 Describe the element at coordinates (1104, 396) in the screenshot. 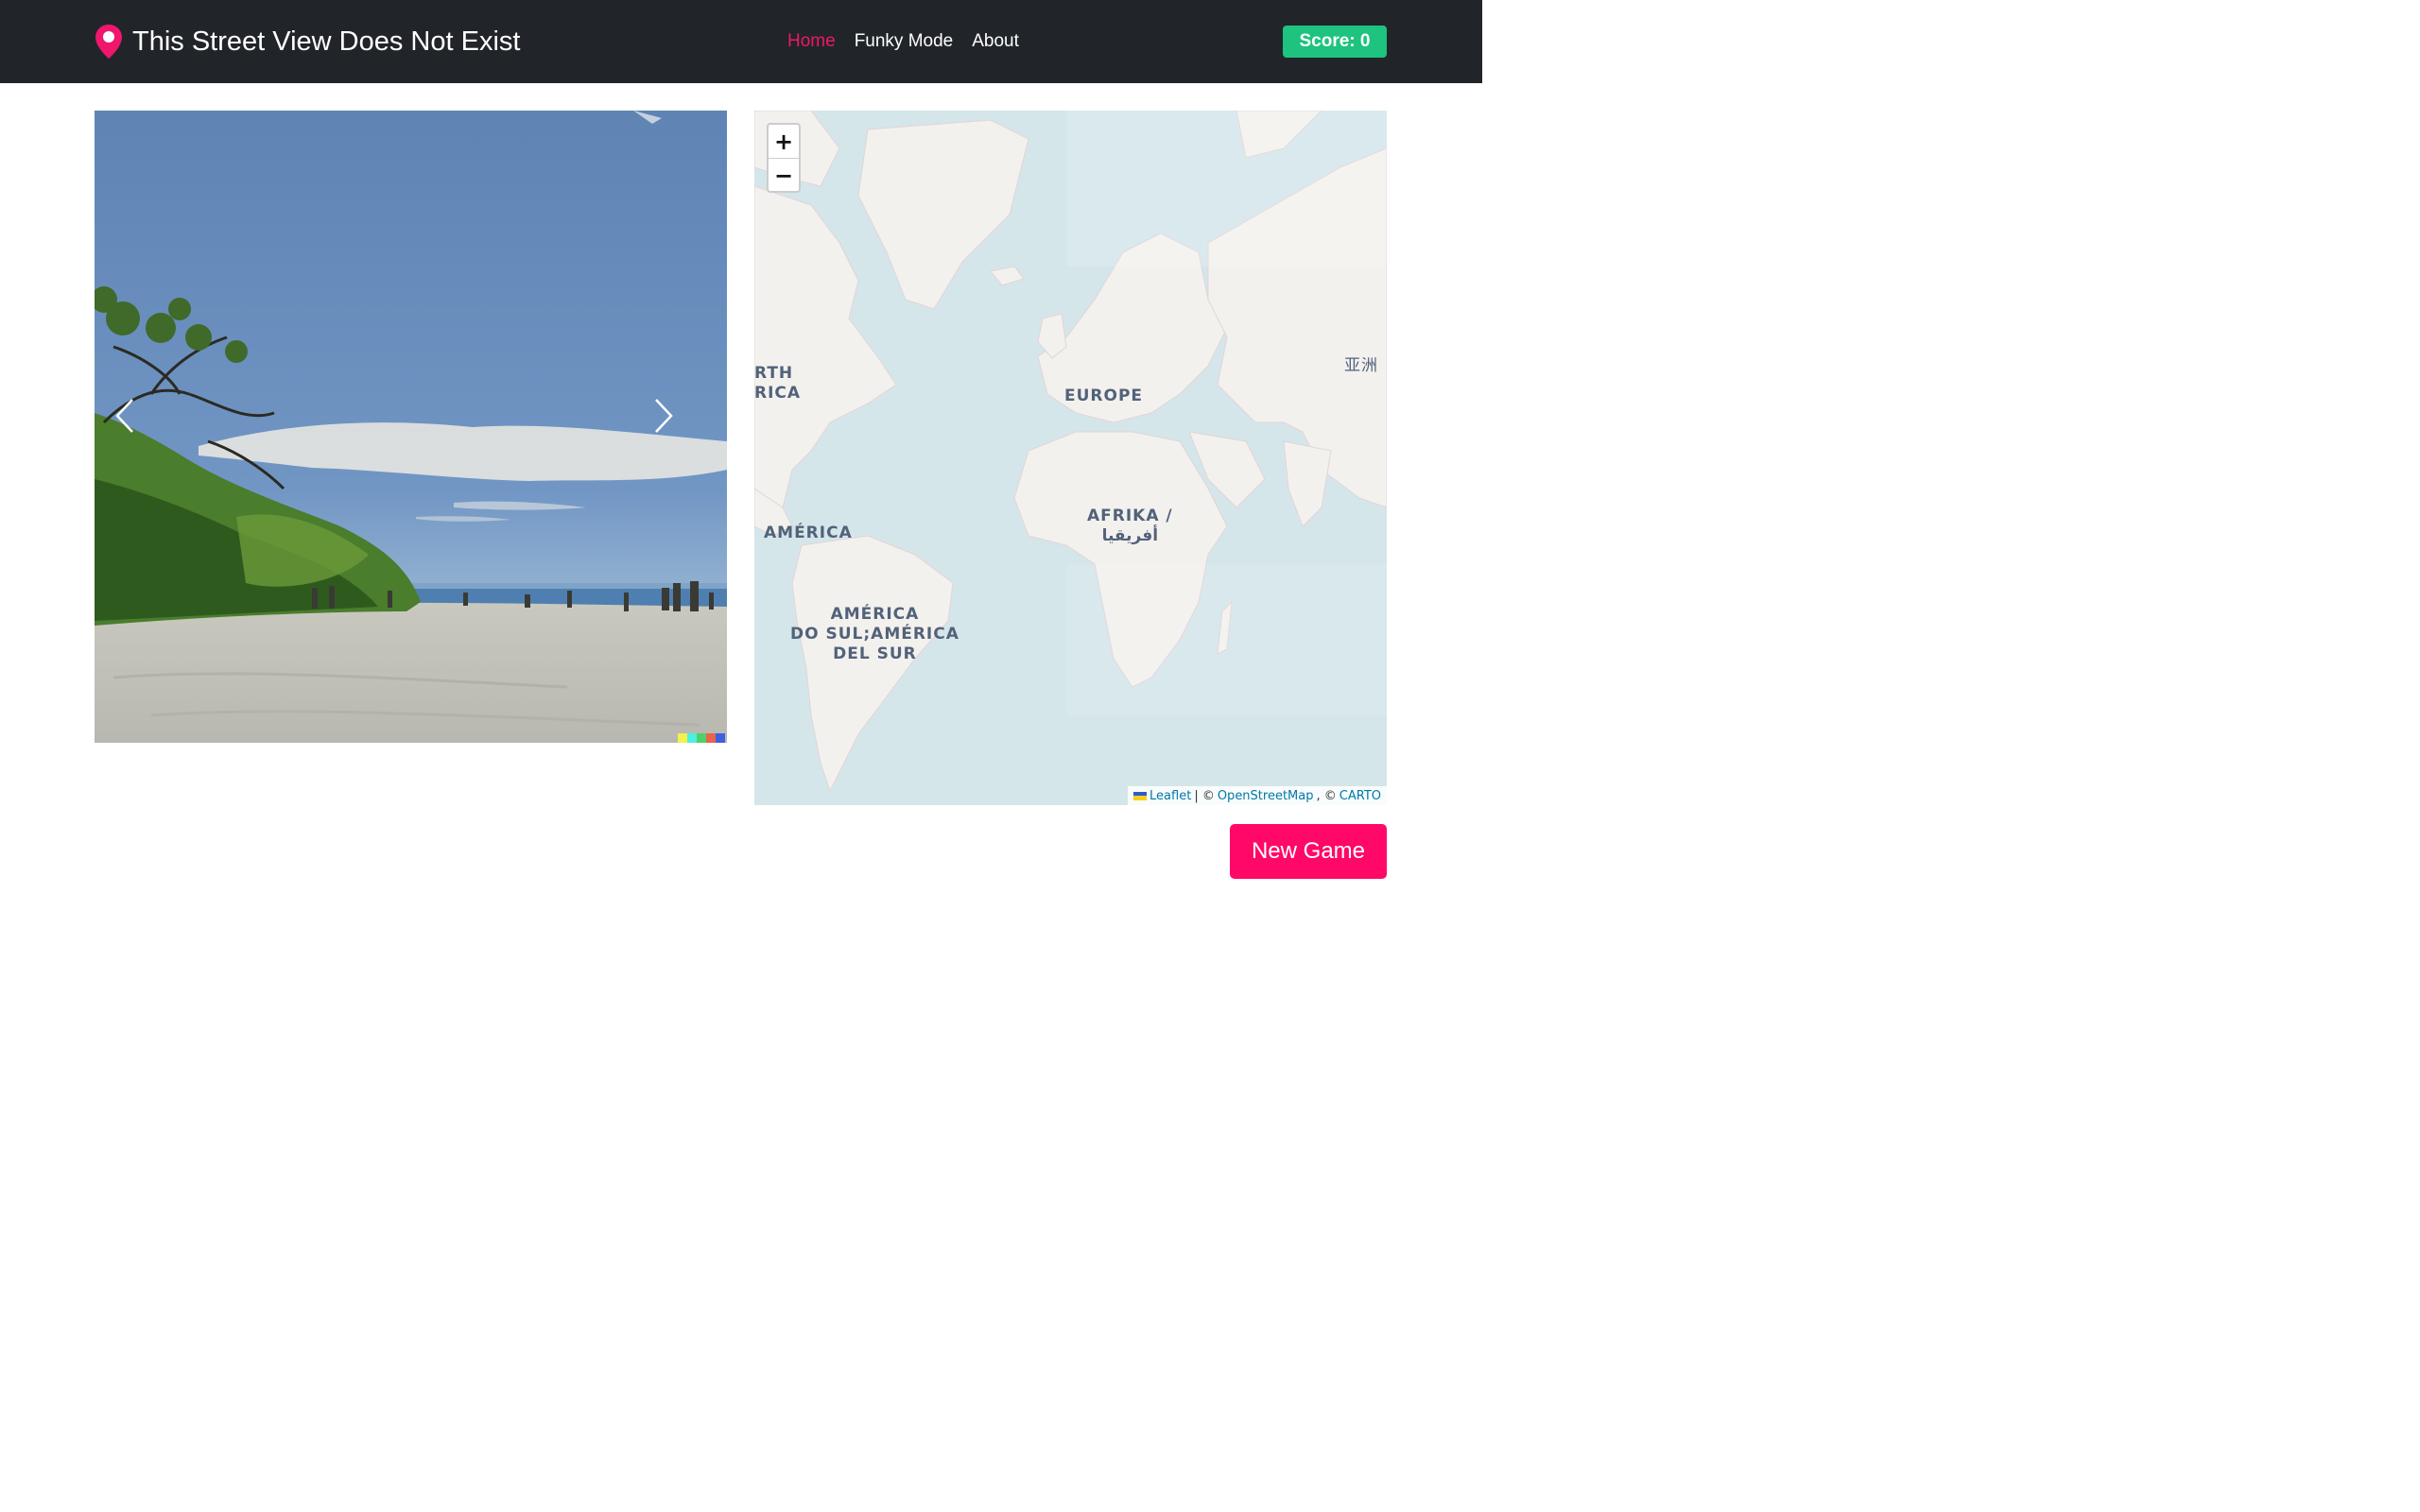

I see `label-europe: EUROPE` at that location.